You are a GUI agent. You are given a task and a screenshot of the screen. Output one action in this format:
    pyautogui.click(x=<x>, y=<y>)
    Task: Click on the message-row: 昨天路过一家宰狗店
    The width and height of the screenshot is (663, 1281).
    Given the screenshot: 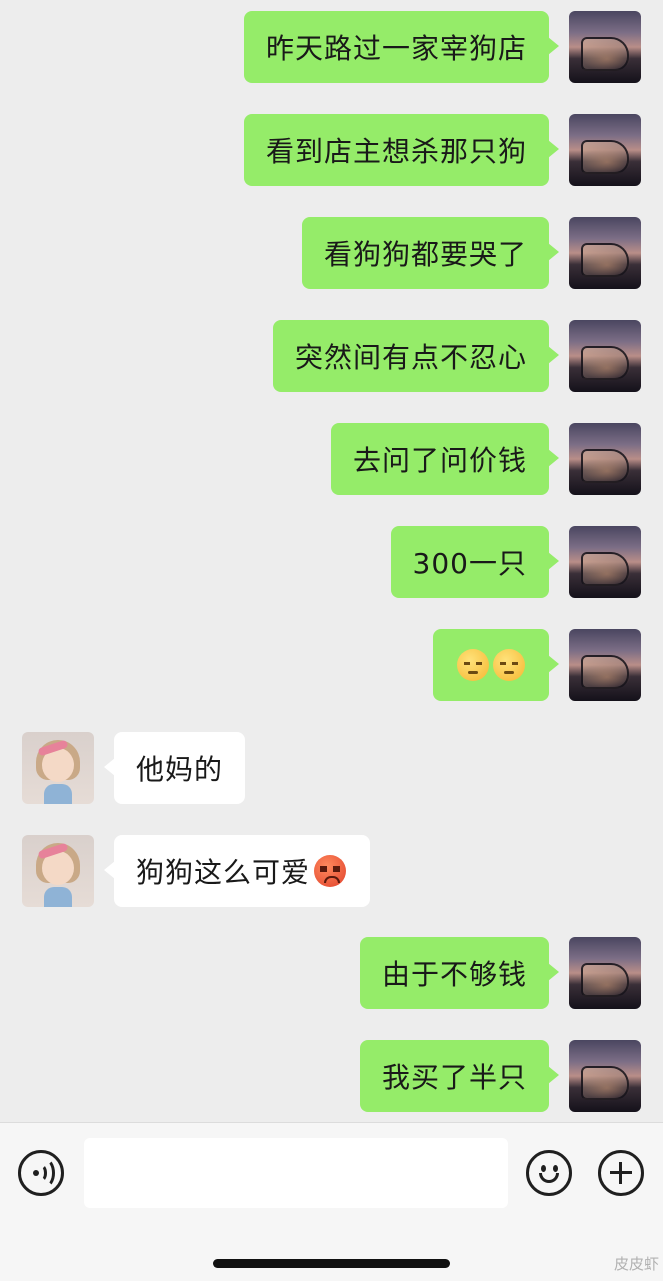 What is the action you would take?
    pyautogui.click(x=442, y=47)
    